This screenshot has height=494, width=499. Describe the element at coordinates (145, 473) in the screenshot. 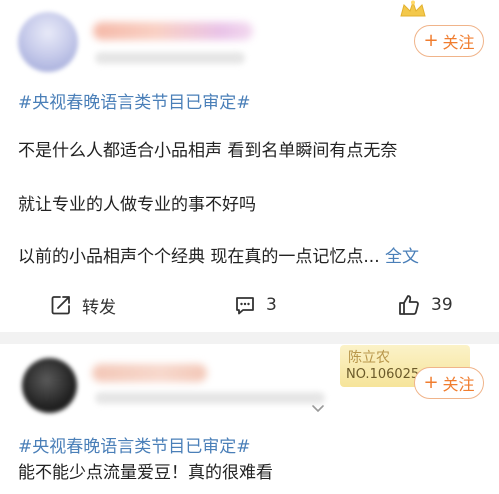

I see `post-text-line: 能不能少点流量爱豆！真的很难看` at that location.